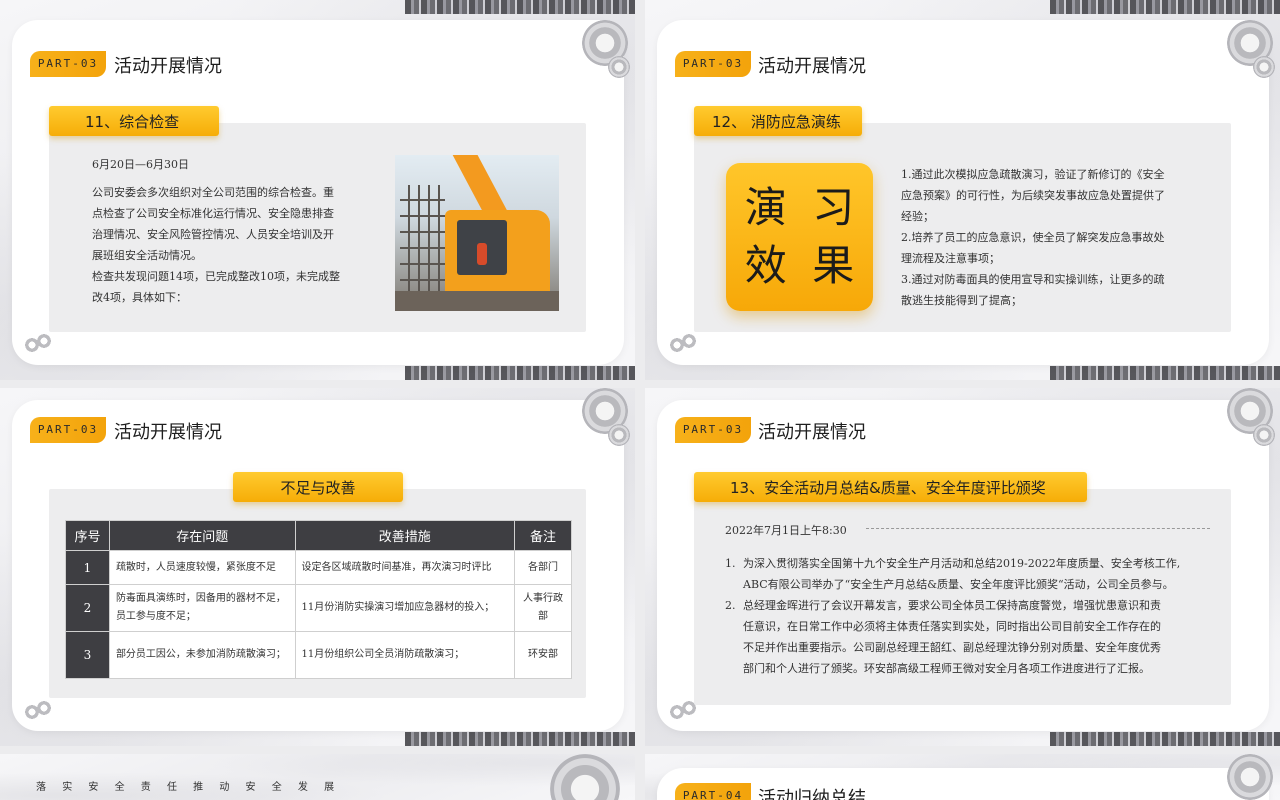 Image resolution: width=1280 pixels, height=800 pixels. Describe the element at coordinates (405, 655) in the screenshot. I see `measure-cell: 11月份组织公司全员消防疏散演习；` at that location.